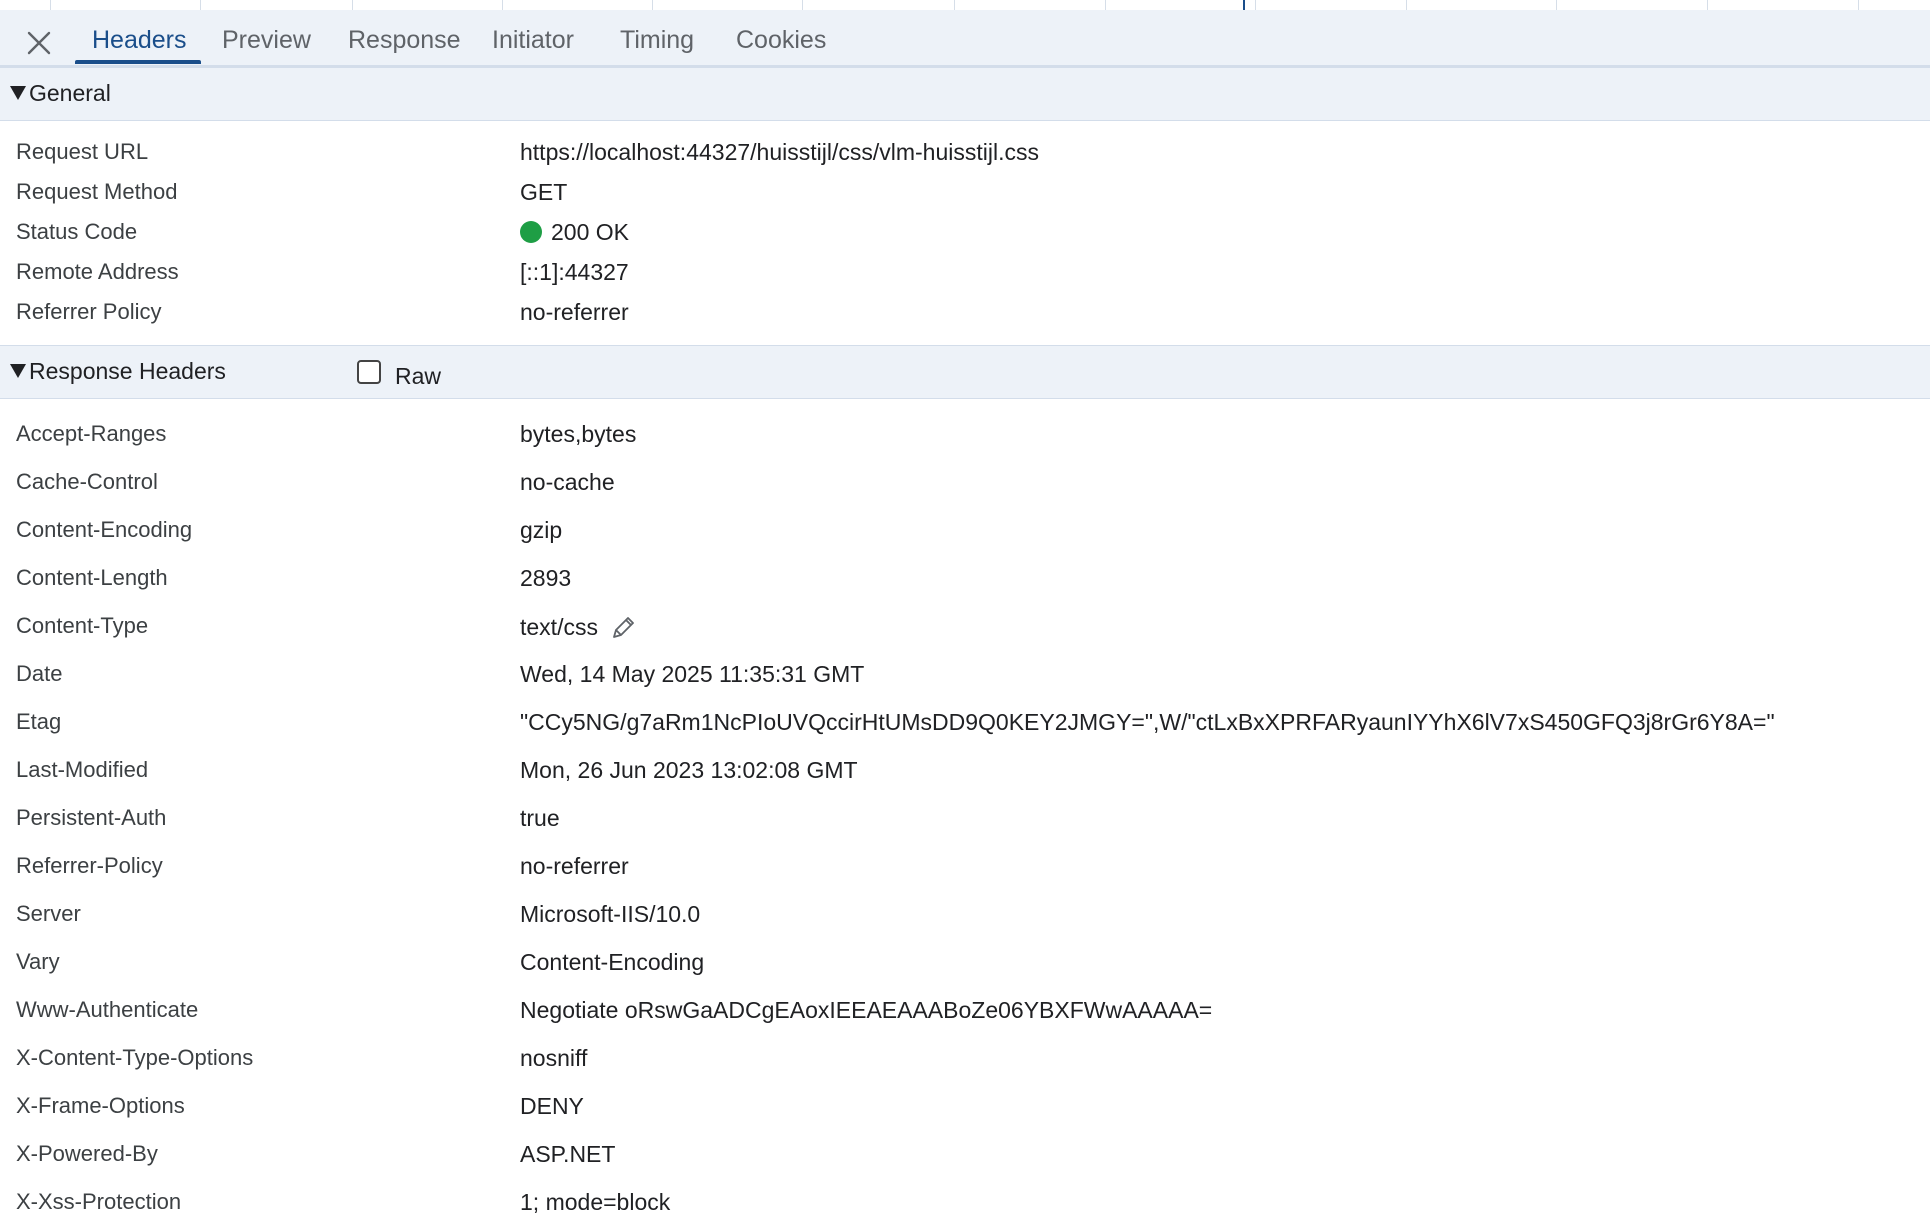 The width and height of the screenshot is (1930, 1229). What do you see at coordinates (87, 481) in the screenshot?
I see `header-name: Cache-Control` at bounding box center [87, 481].